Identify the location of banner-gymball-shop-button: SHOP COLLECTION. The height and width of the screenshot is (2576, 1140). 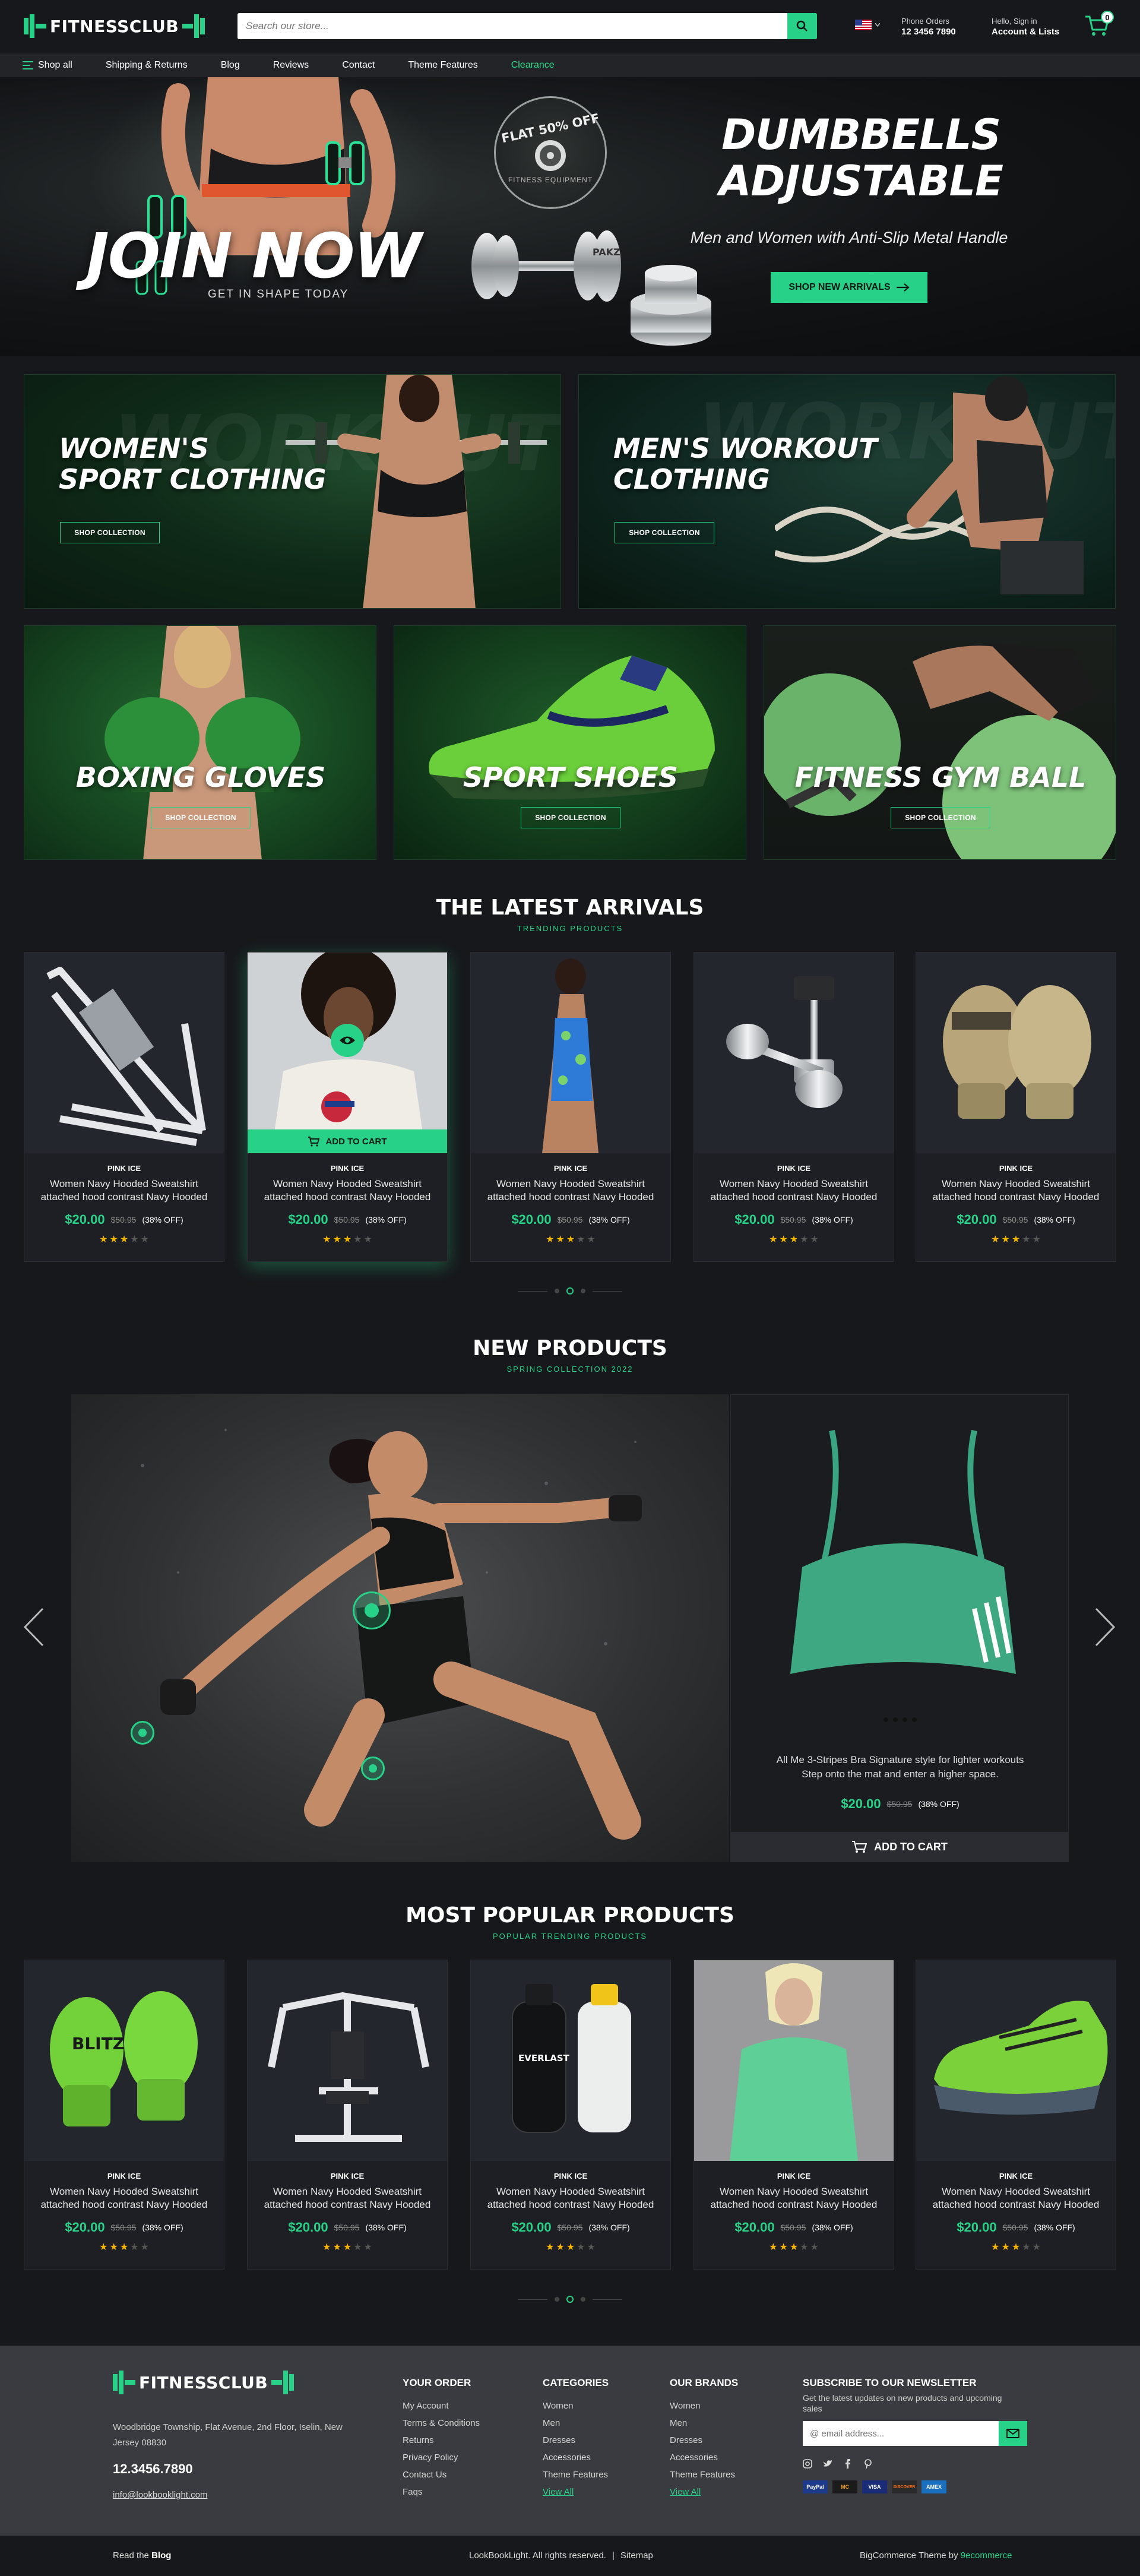
(940, 817).